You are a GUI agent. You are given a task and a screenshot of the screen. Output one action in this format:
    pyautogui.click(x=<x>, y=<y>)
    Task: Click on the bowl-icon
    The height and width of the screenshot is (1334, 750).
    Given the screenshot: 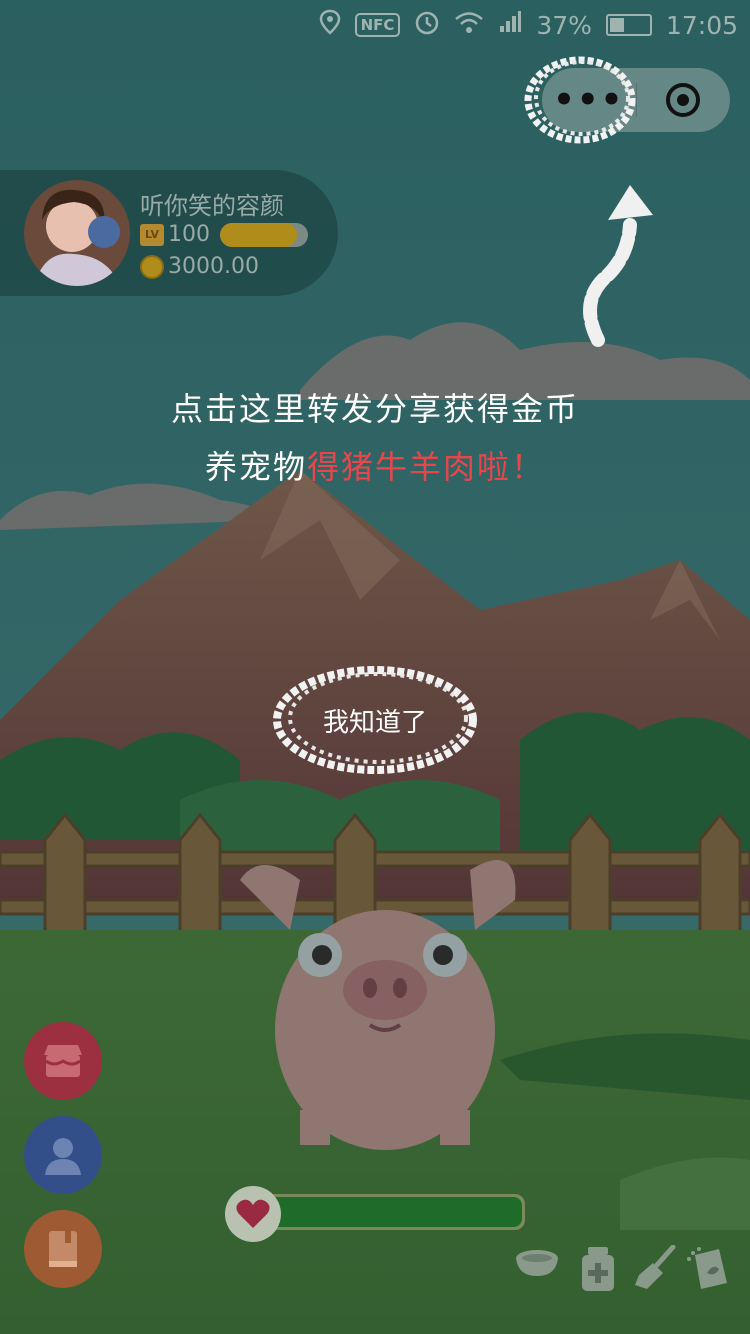 What is the action you would take?
    pyautogui.click(x=537, y=1263)
    